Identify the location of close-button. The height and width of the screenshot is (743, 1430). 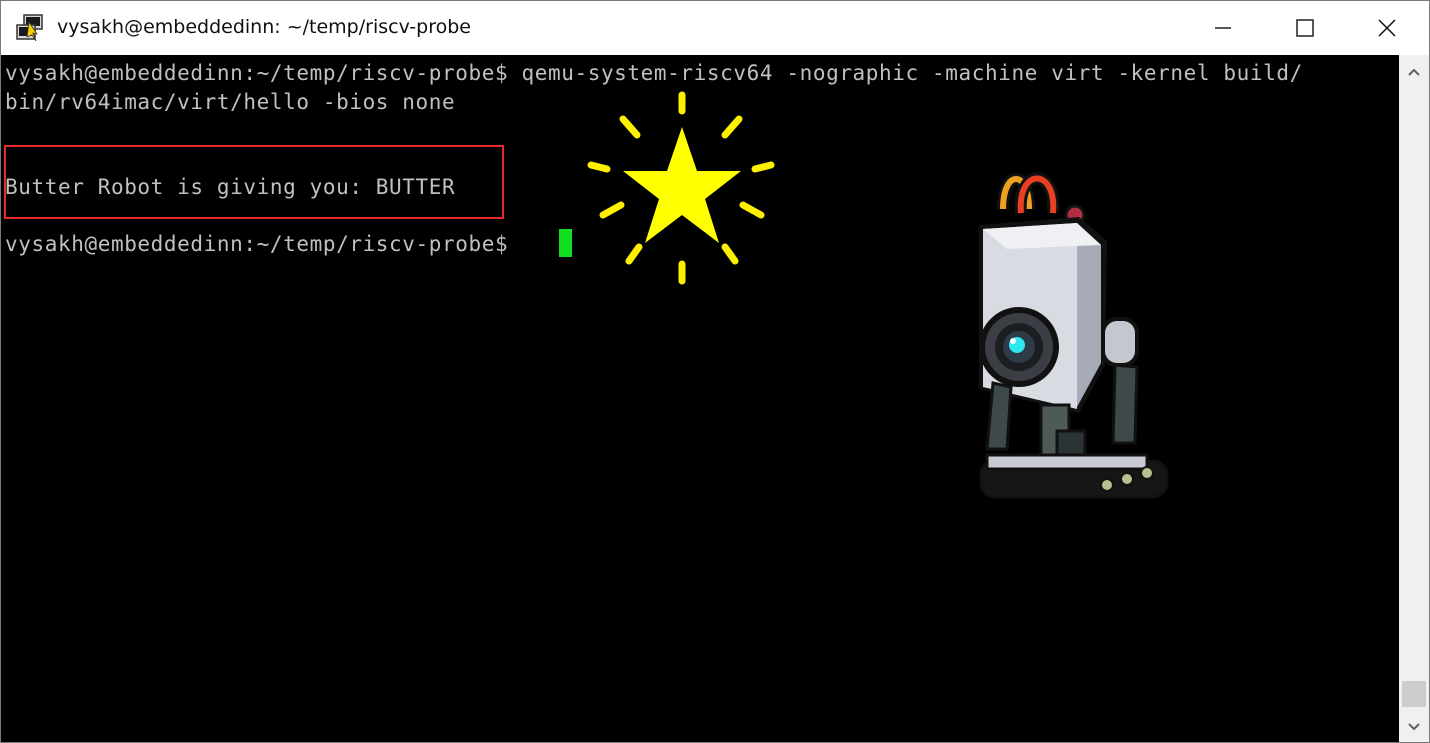
(1387, 28).